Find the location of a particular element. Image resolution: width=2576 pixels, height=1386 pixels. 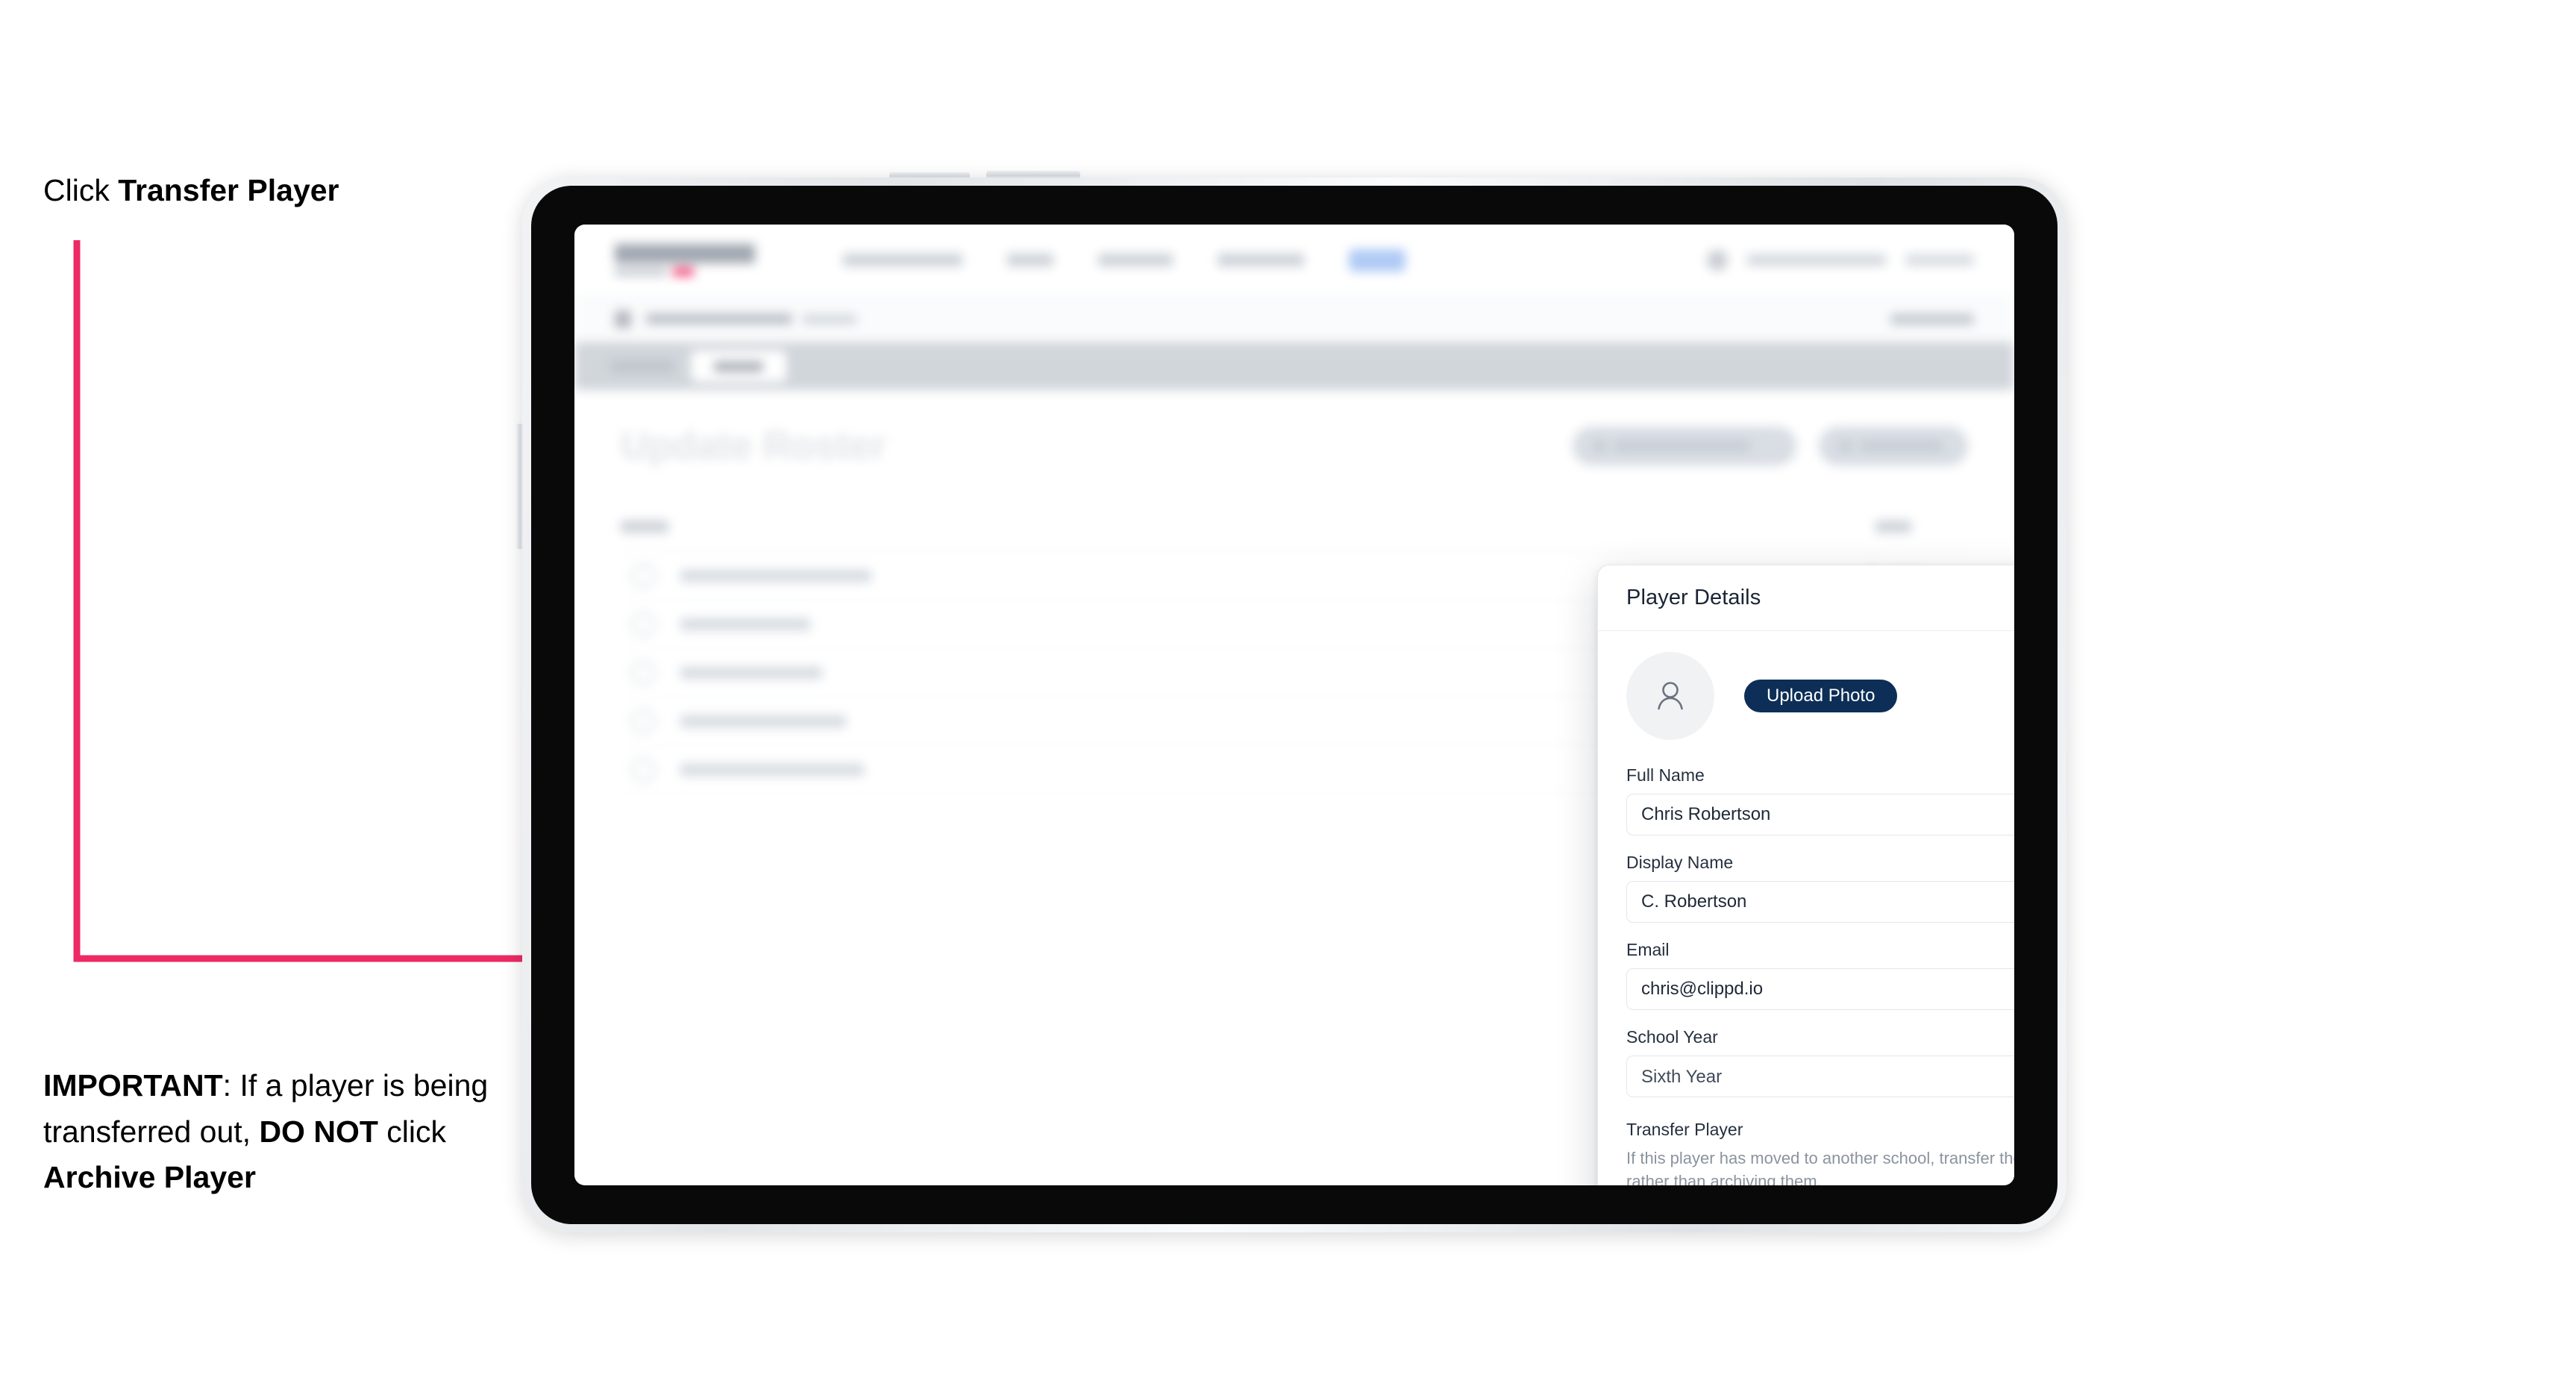

logo-tagline is located at coordinates (685, 272).